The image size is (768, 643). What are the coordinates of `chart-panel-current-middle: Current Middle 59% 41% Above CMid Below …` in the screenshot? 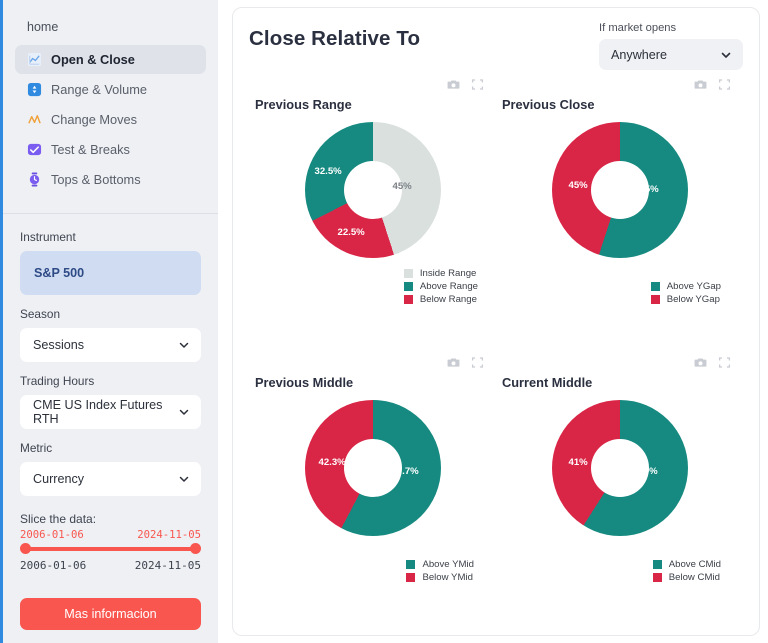 It's located at (619, 495).